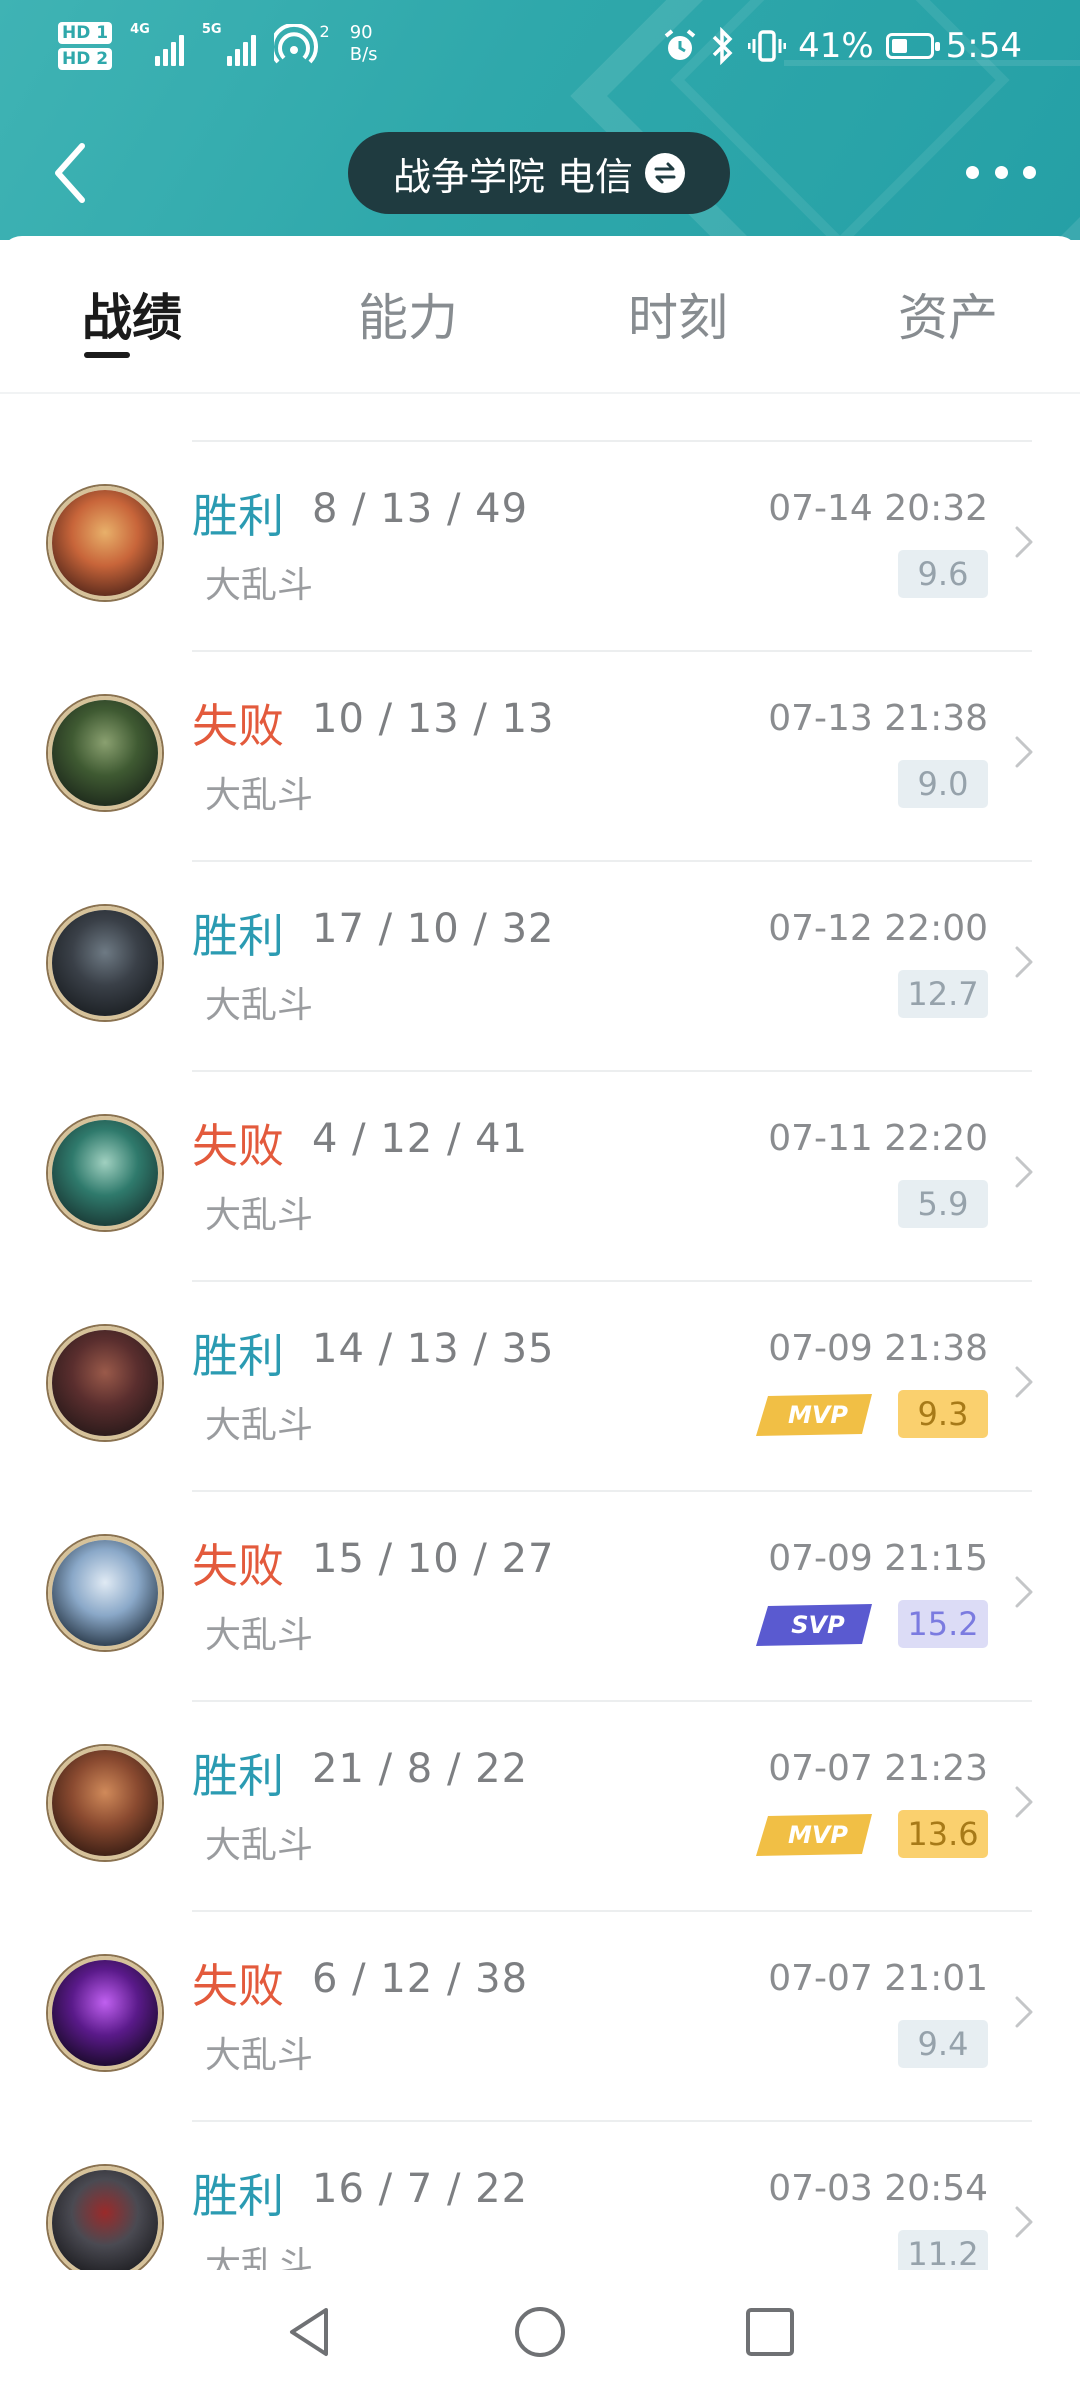 This screenshot has height=2388, width=1080. What do you see at coordinates (1001, 172) in the screenshot?
I see `more-dots-icon` at bounding box center [1001, 172].